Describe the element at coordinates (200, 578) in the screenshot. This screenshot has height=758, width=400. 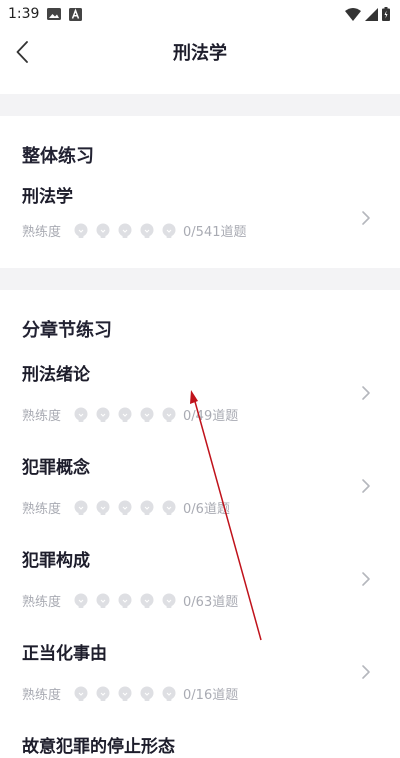
I see `chapter-item: 犯罪构成 熟练度 0/63道题` at that location.